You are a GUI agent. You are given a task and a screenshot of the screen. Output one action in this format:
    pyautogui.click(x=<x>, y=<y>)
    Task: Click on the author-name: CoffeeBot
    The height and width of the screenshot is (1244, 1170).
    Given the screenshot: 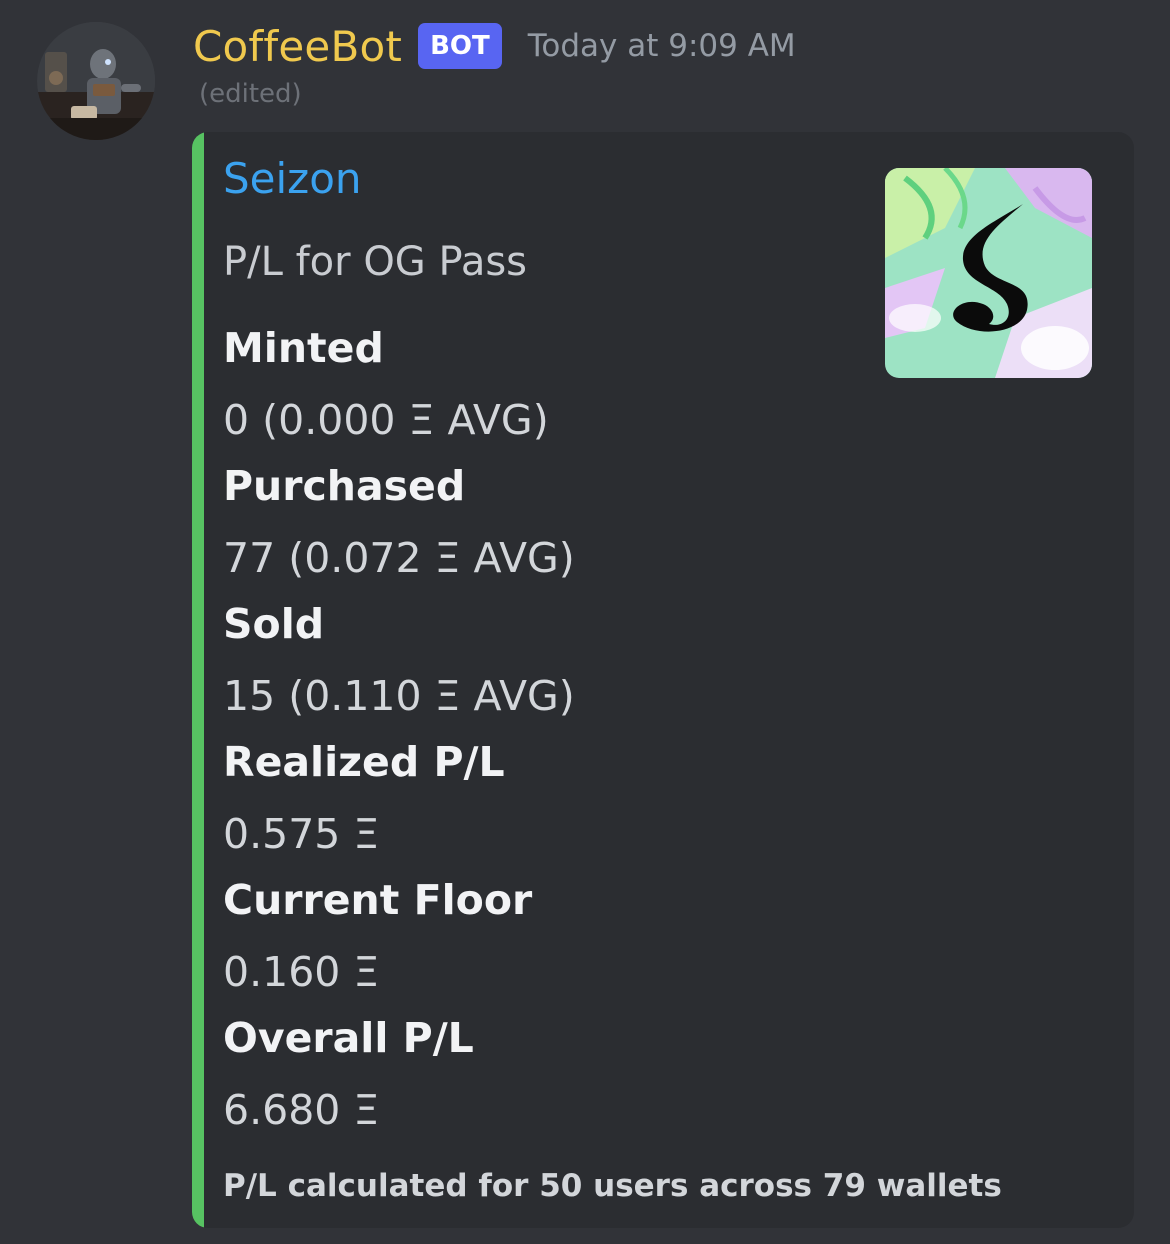 What is the action you would take?
    pyautogui.click(x=297, y=46)
    